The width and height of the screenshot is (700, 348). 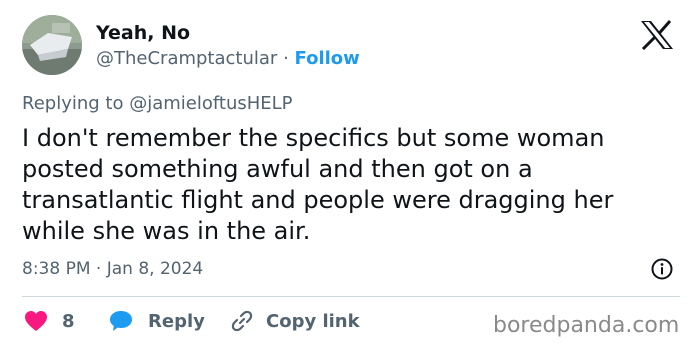 I want to click on tweet-timestamp: 8:38 PM · Jan 8, 2024, so click(x=112, y=269).